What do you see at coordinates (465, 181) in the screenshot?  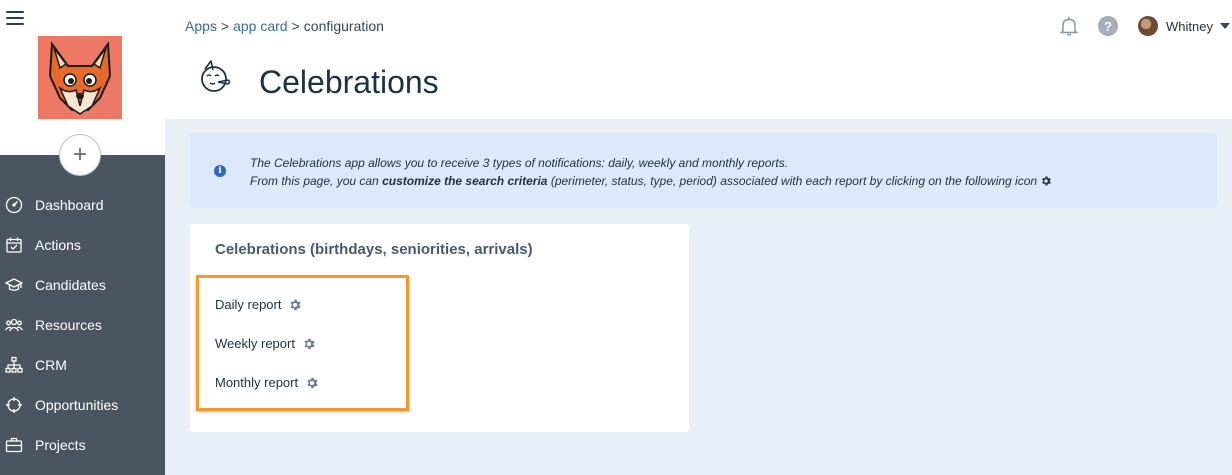 I see `info-line-2-bold: customize the search criteria` at bounding box center [465, 181].